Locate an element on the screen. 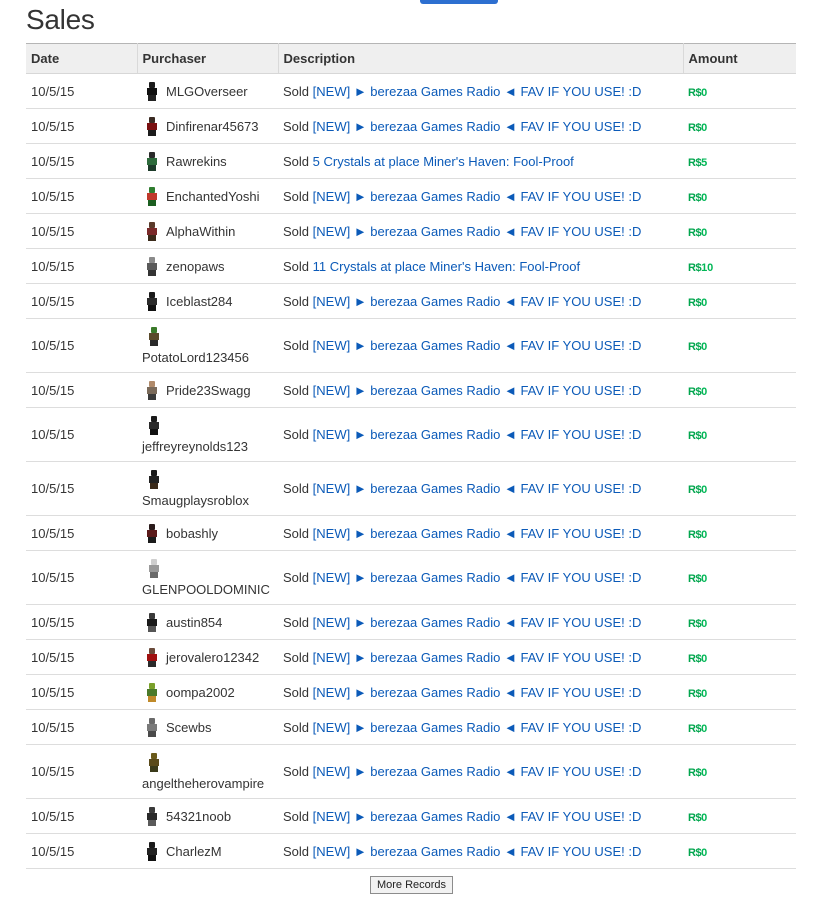 The height and width of the screenshot is (903, 823). purchaser-name: jerovalero12342 is located at coordinates (212, 657).